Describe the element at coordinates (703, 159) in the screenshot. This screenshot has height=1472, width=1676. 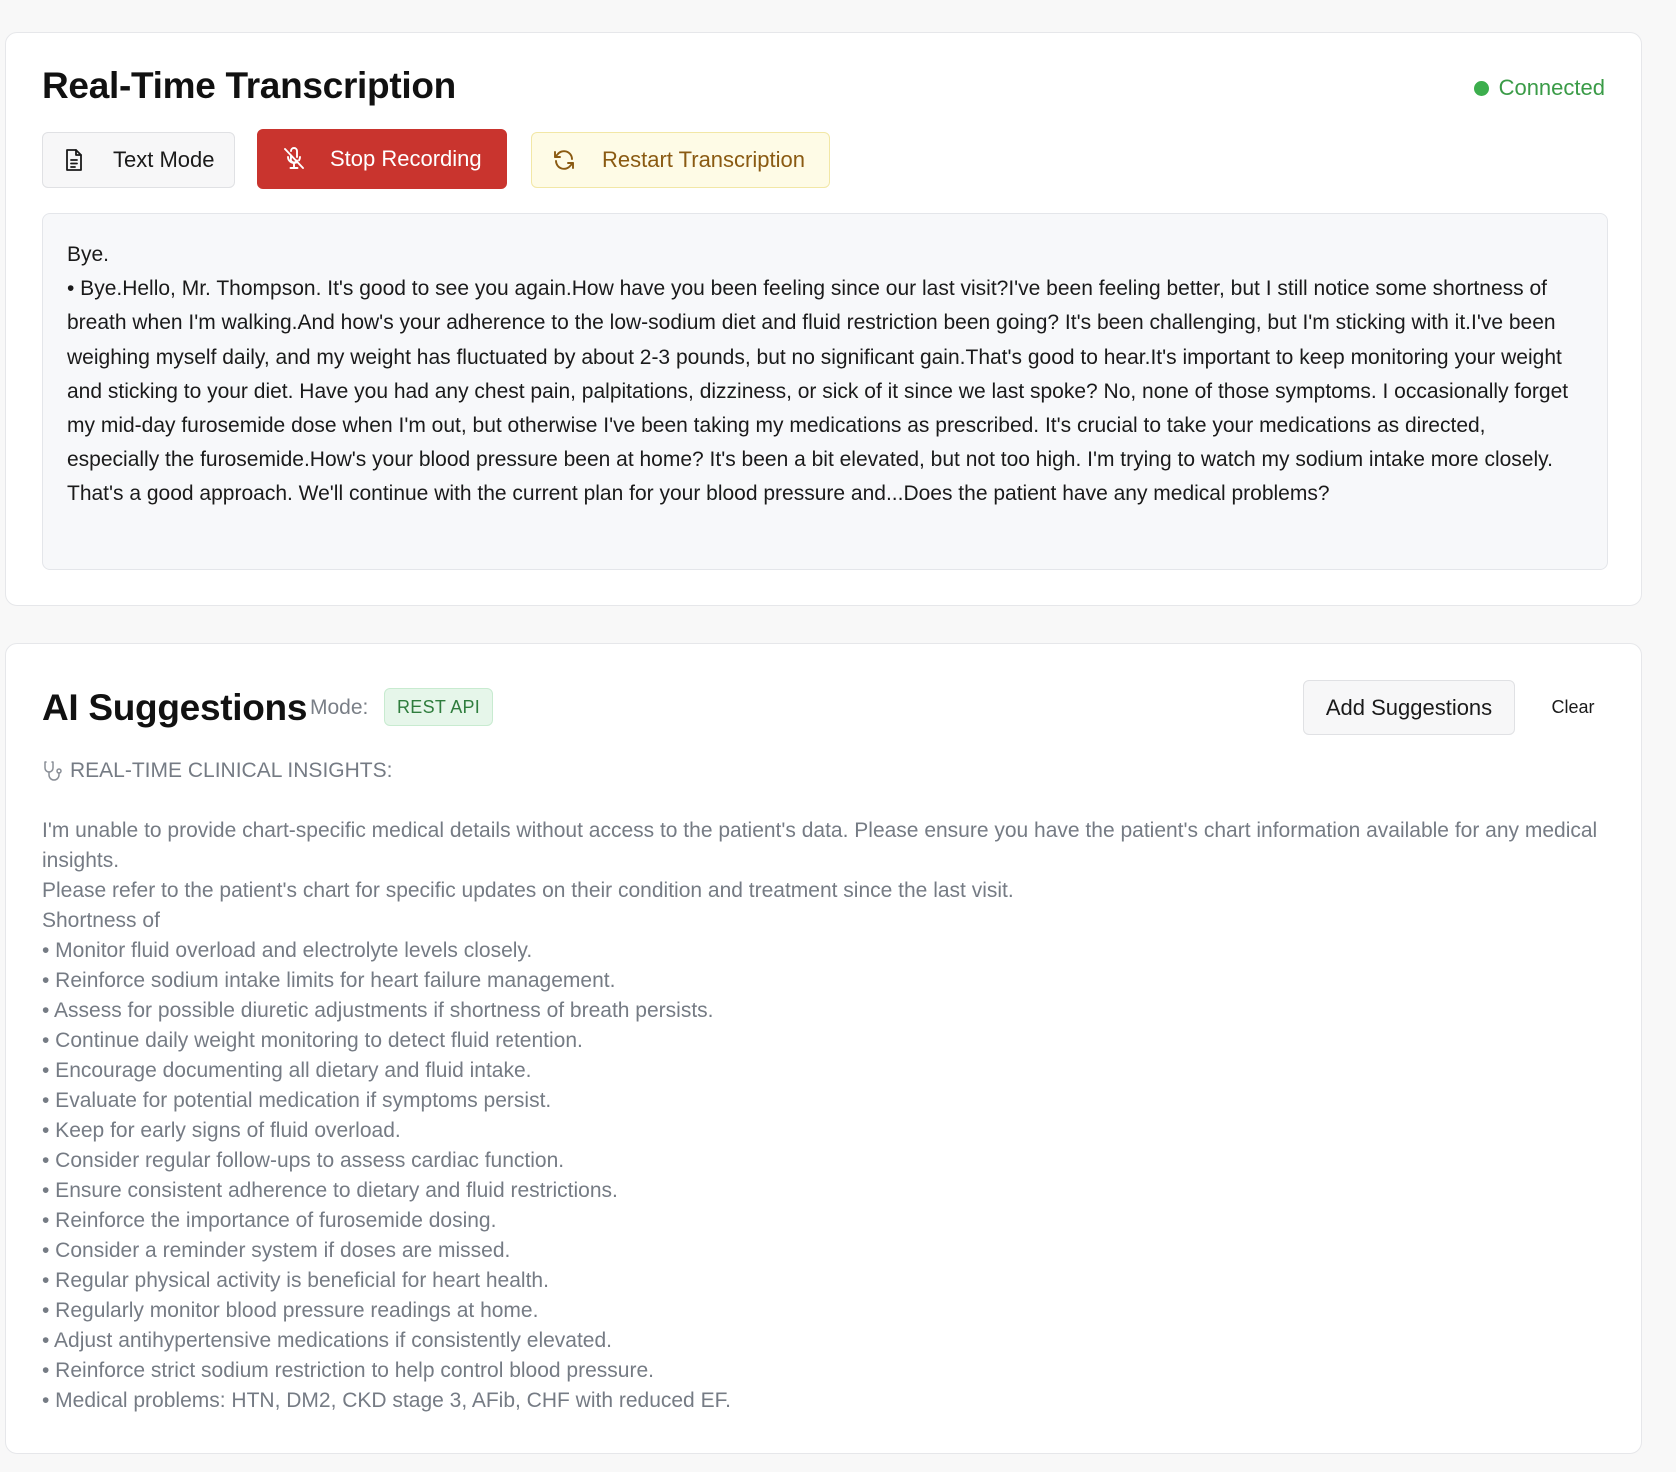
I see `restart-transcription-label: Restart Transcription` at that location.